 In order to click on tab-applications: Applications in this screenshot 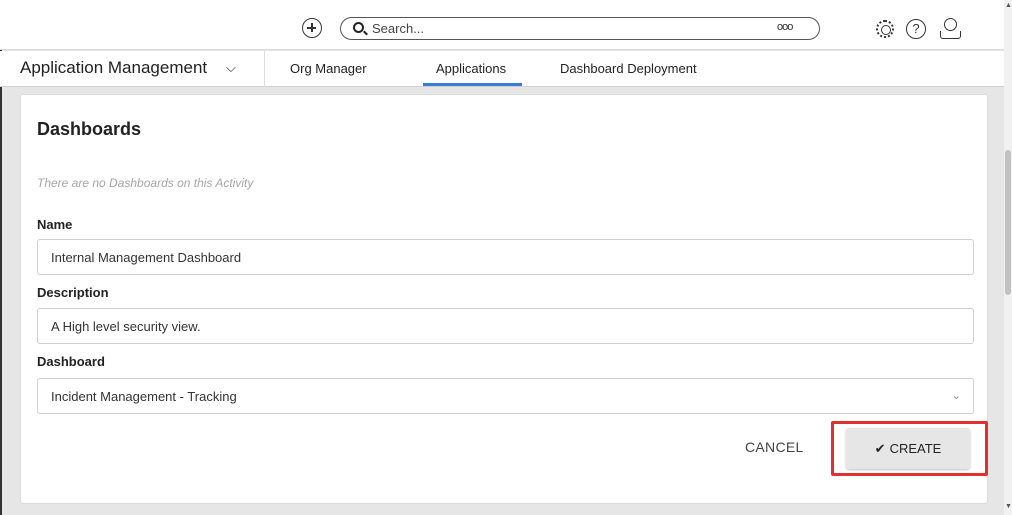, I will do `click(471, 68)`.